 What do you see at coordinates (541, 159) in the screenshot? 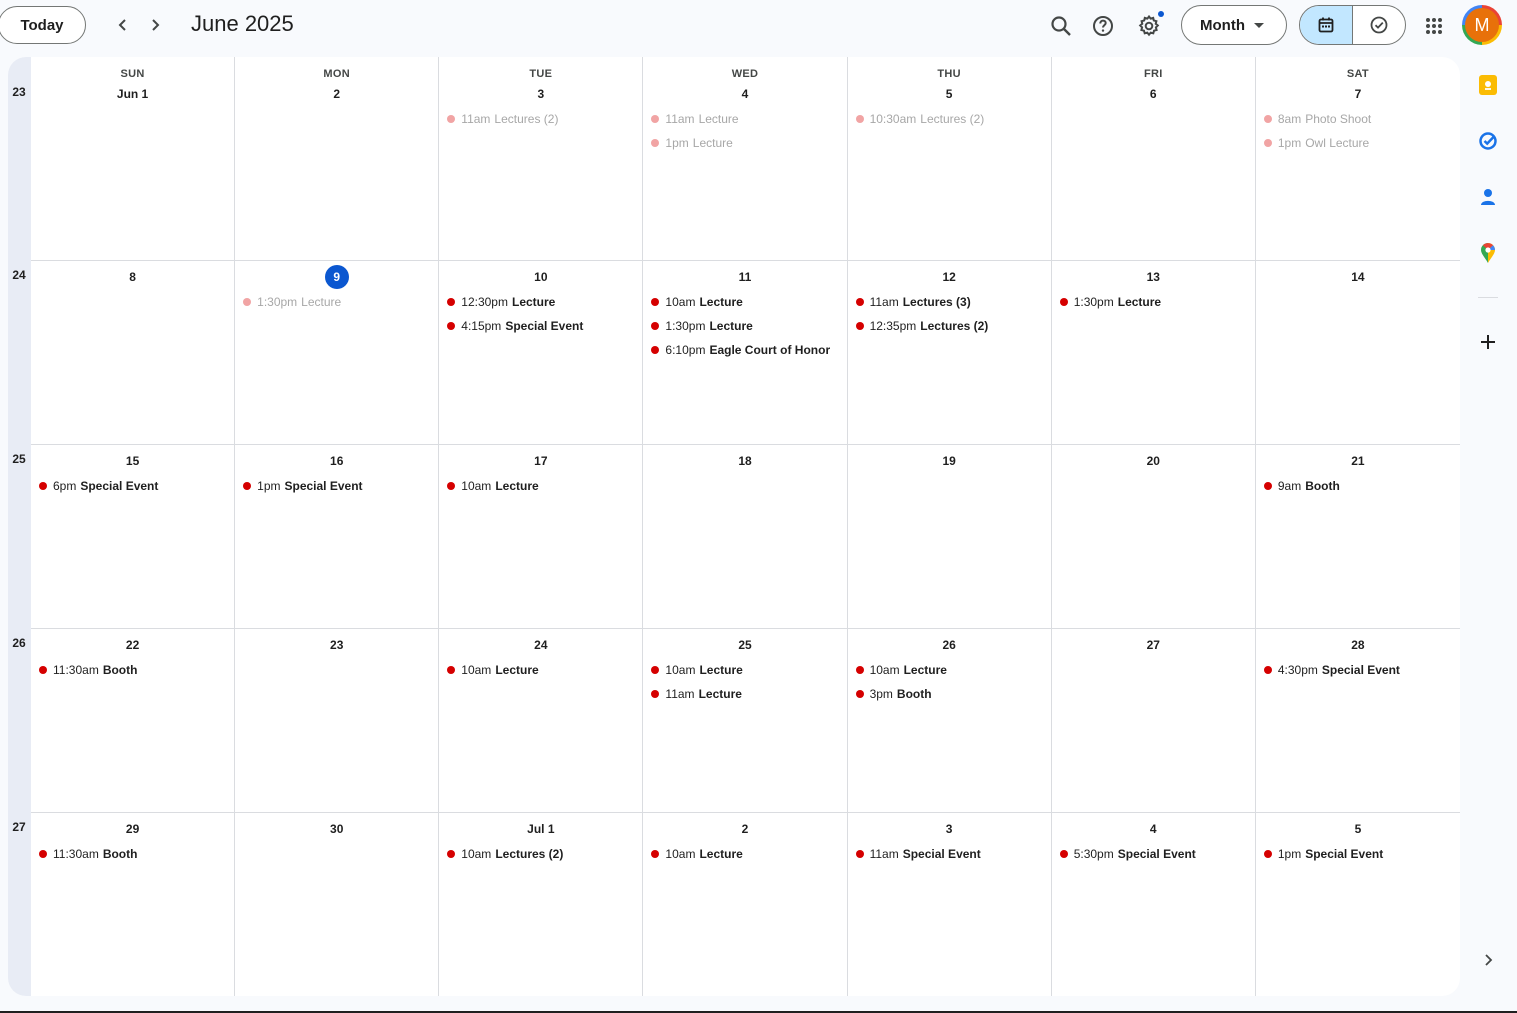
I see `day-cell: TUE 3 11am Lectures (2)` at bounding box center [541, 159].